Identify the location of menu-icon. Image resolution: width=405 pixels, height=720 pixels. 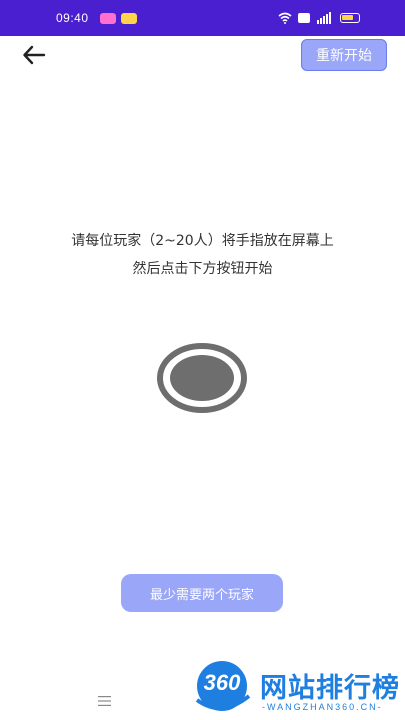
(104, 701).